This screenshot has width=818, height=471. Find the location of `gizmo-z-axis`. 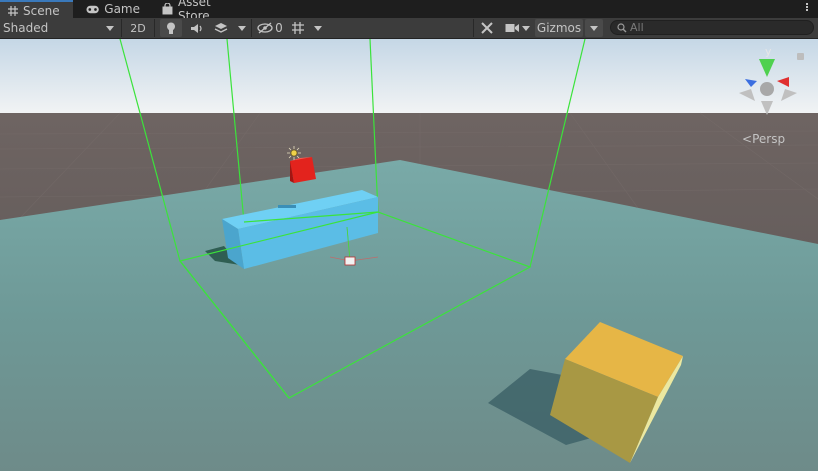

gizmo-z-axis is located at coordinates (751, 83).